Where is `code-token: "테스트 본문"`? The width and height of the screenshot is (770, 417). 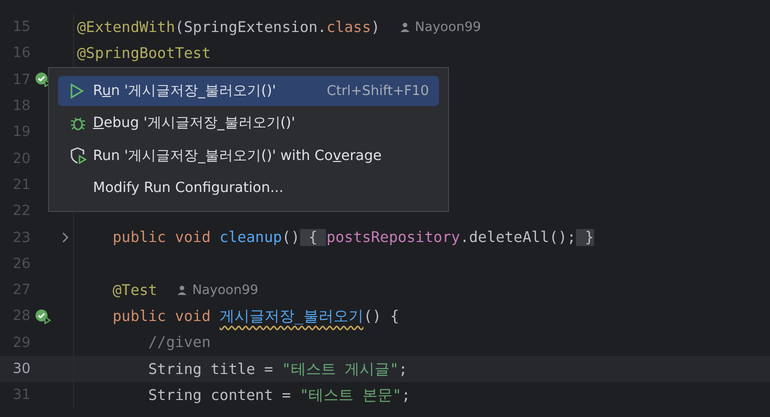 code-token: "테스트 본문" is located at coordinates (351, 395).